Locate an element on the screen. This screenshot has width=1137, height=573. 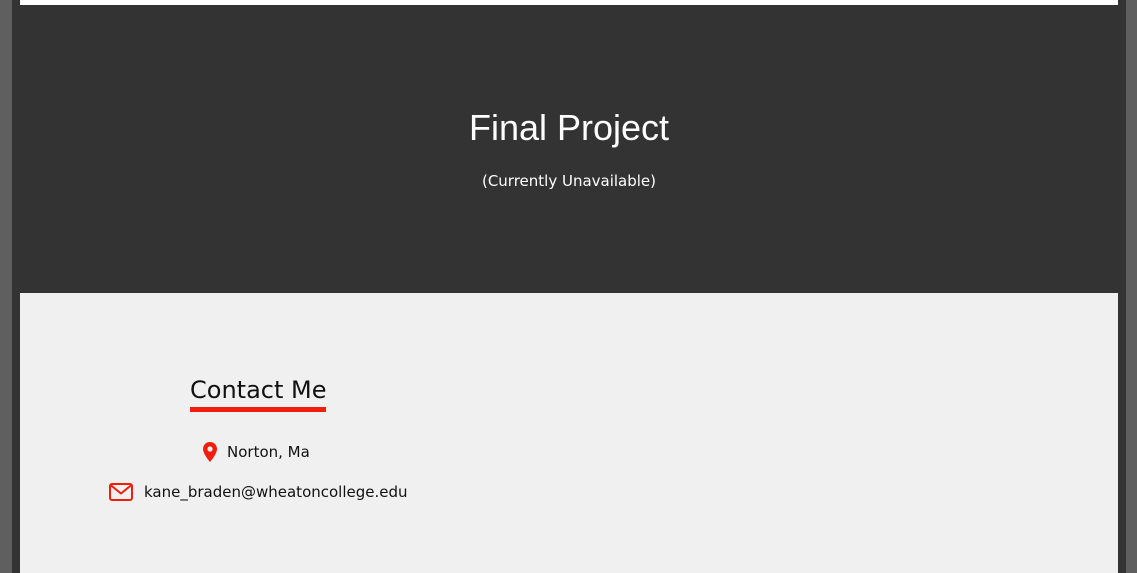
page-subtitle: (Currently Unavailable) is located at coordinates (569, 181).